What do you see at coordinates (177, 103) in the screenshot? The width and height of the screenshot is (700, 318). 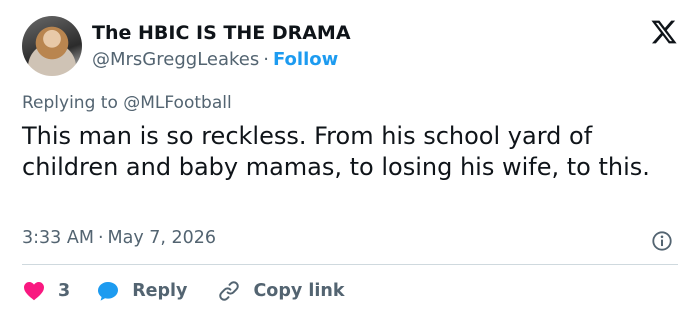 I see `replying-to-mention: @MLFootball` at bounding box center [177, 103].